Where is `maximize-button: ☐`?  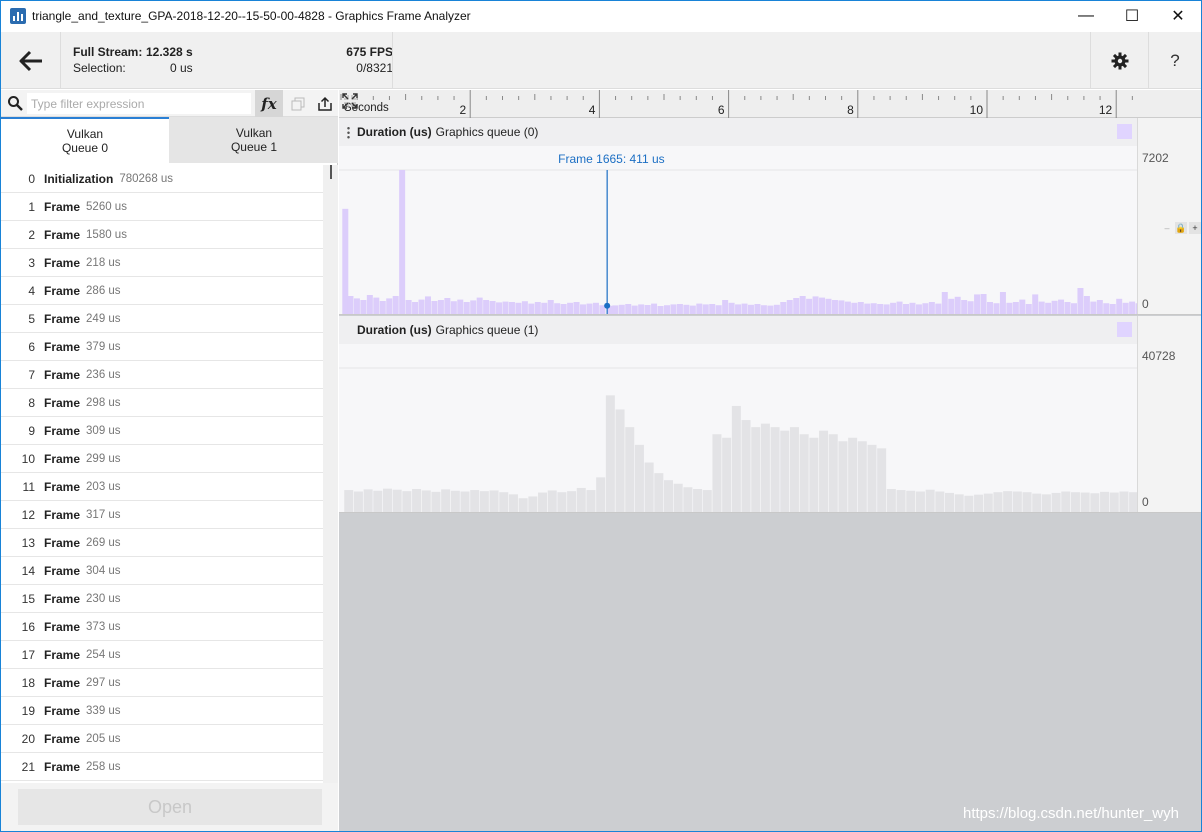
maximize-button: ☐ is located at coordinates (1132, 16).